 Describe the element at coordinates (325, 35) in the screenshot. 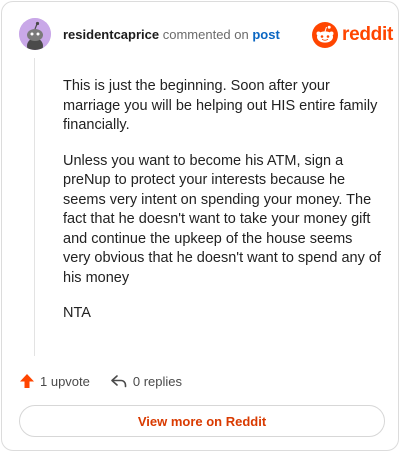

I see `reddit-logo-icon` at that location.